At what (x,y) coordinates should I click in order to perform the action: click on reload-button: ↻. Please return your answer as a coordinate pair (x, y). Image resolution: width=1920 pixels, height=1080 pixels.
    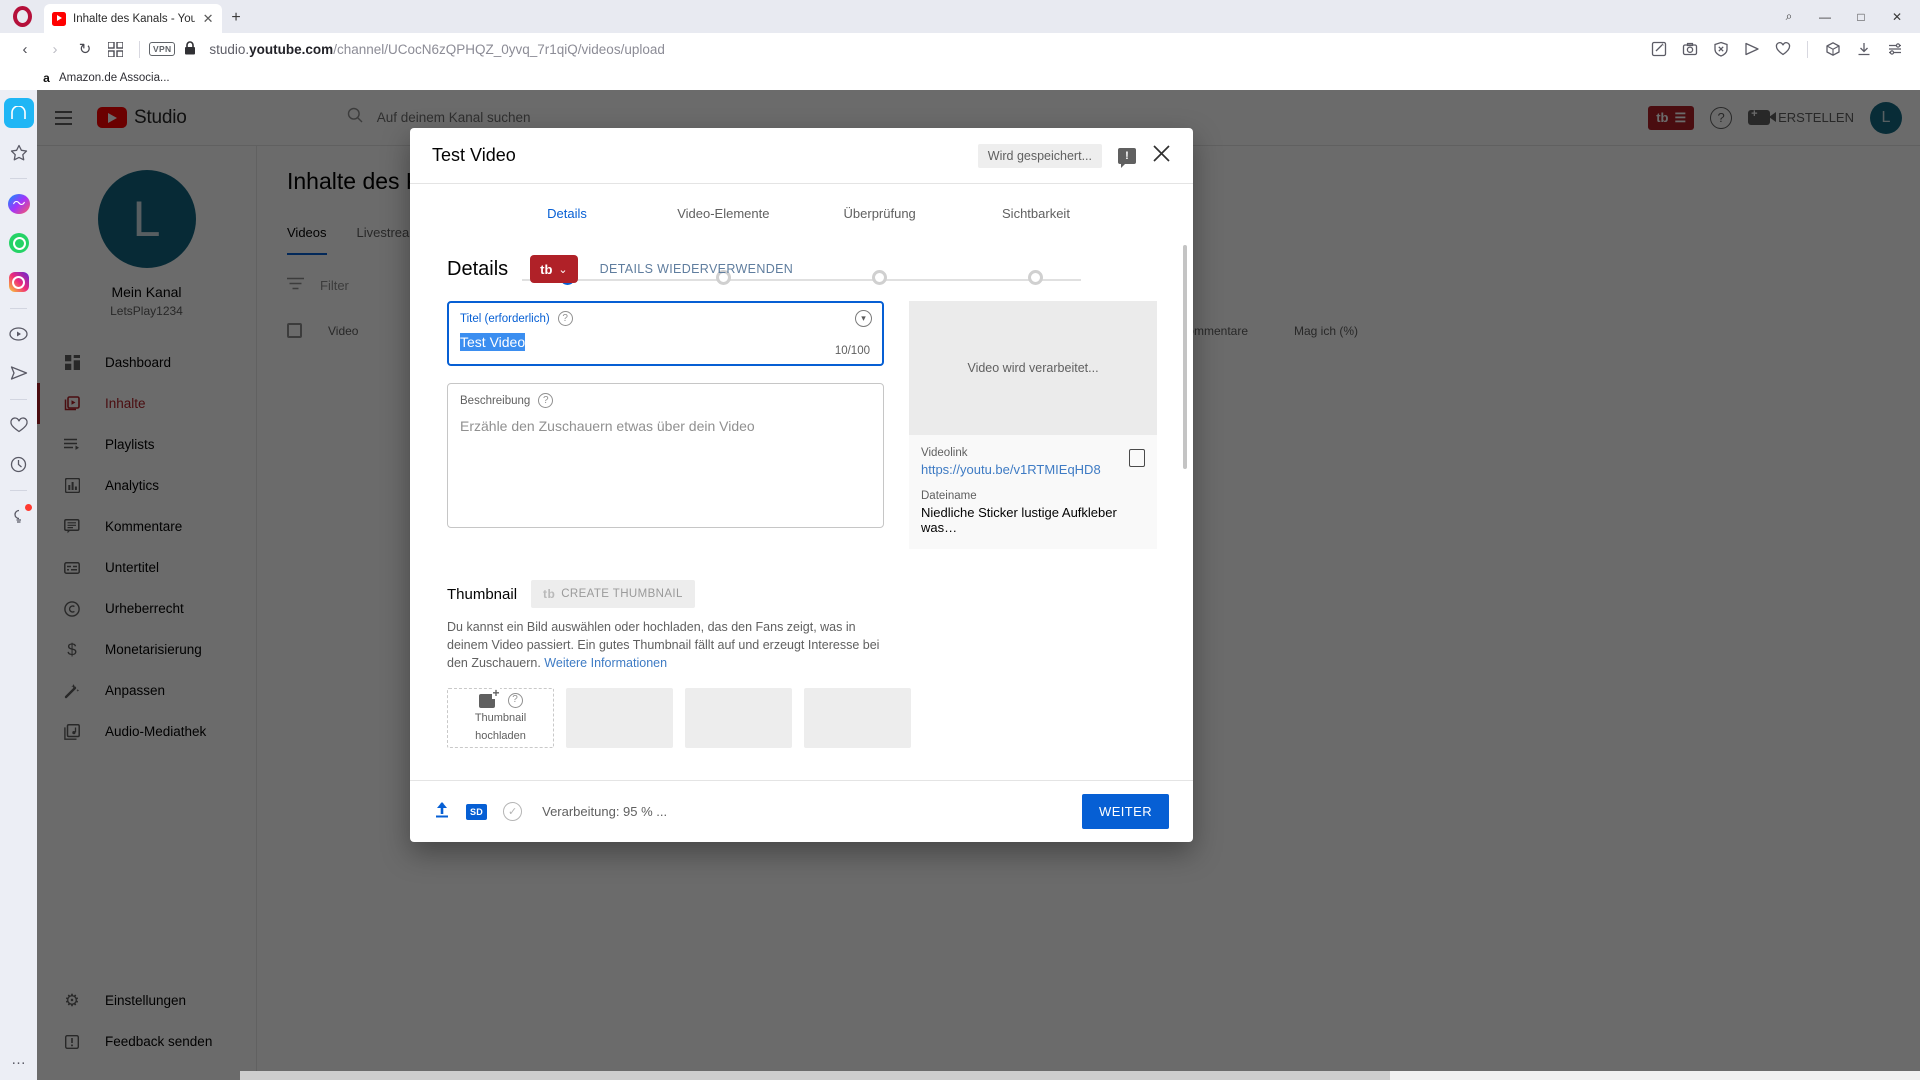
    Looking at the image, I should click on (85, 49).